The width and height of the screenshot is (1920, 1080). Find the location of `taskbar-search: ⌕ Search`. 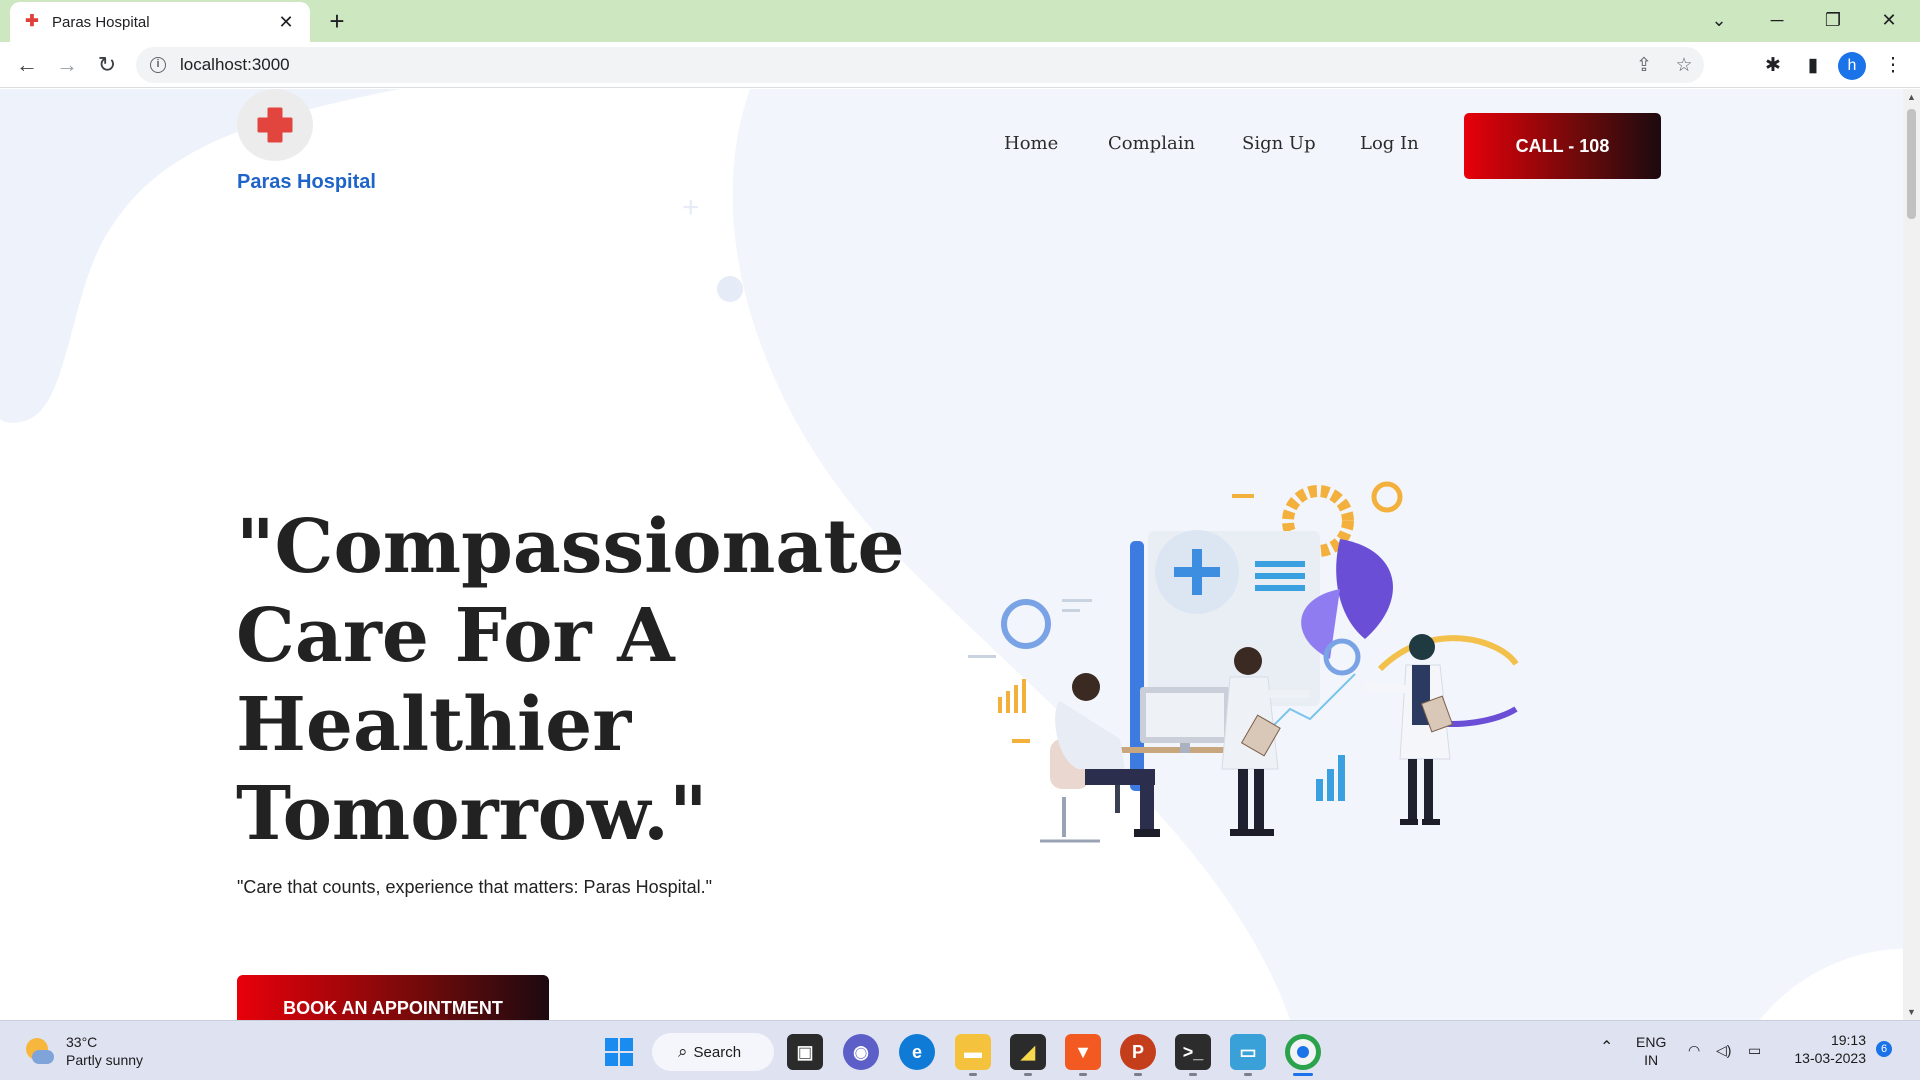

taskbar-search: ⌕ Search is located at coordinates (713, 1052).